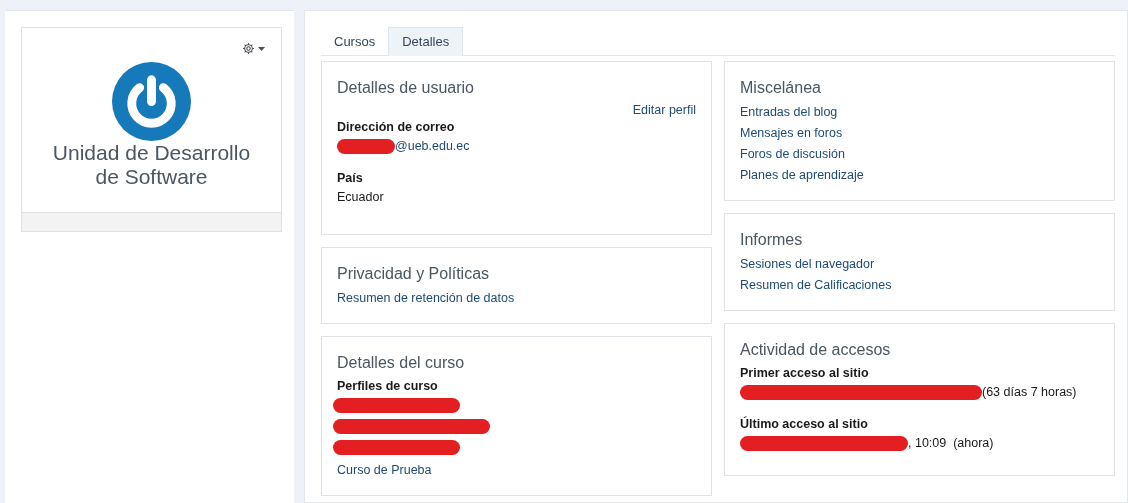 This screenshot has height=503, width=1128. Describe the element at coordinates (396, 127) in the screenshot. I see `field-label: Dirección de correo` at that location.